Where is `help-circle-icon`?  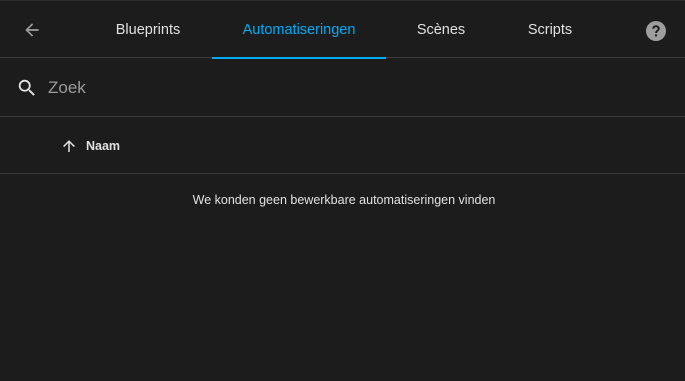
help-circle-icon is located at coordinates (656, 31).